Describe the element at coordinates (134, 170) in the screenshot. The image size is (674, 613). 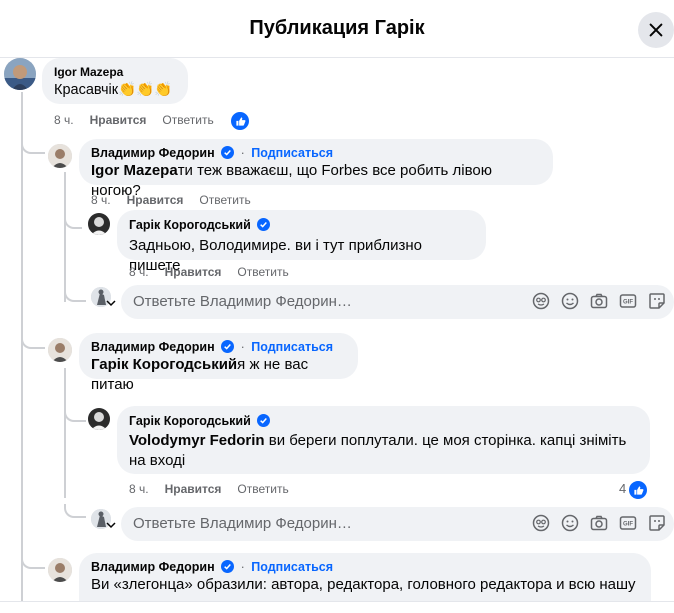
I see `mention-link: Igor Mazepa` at that location.